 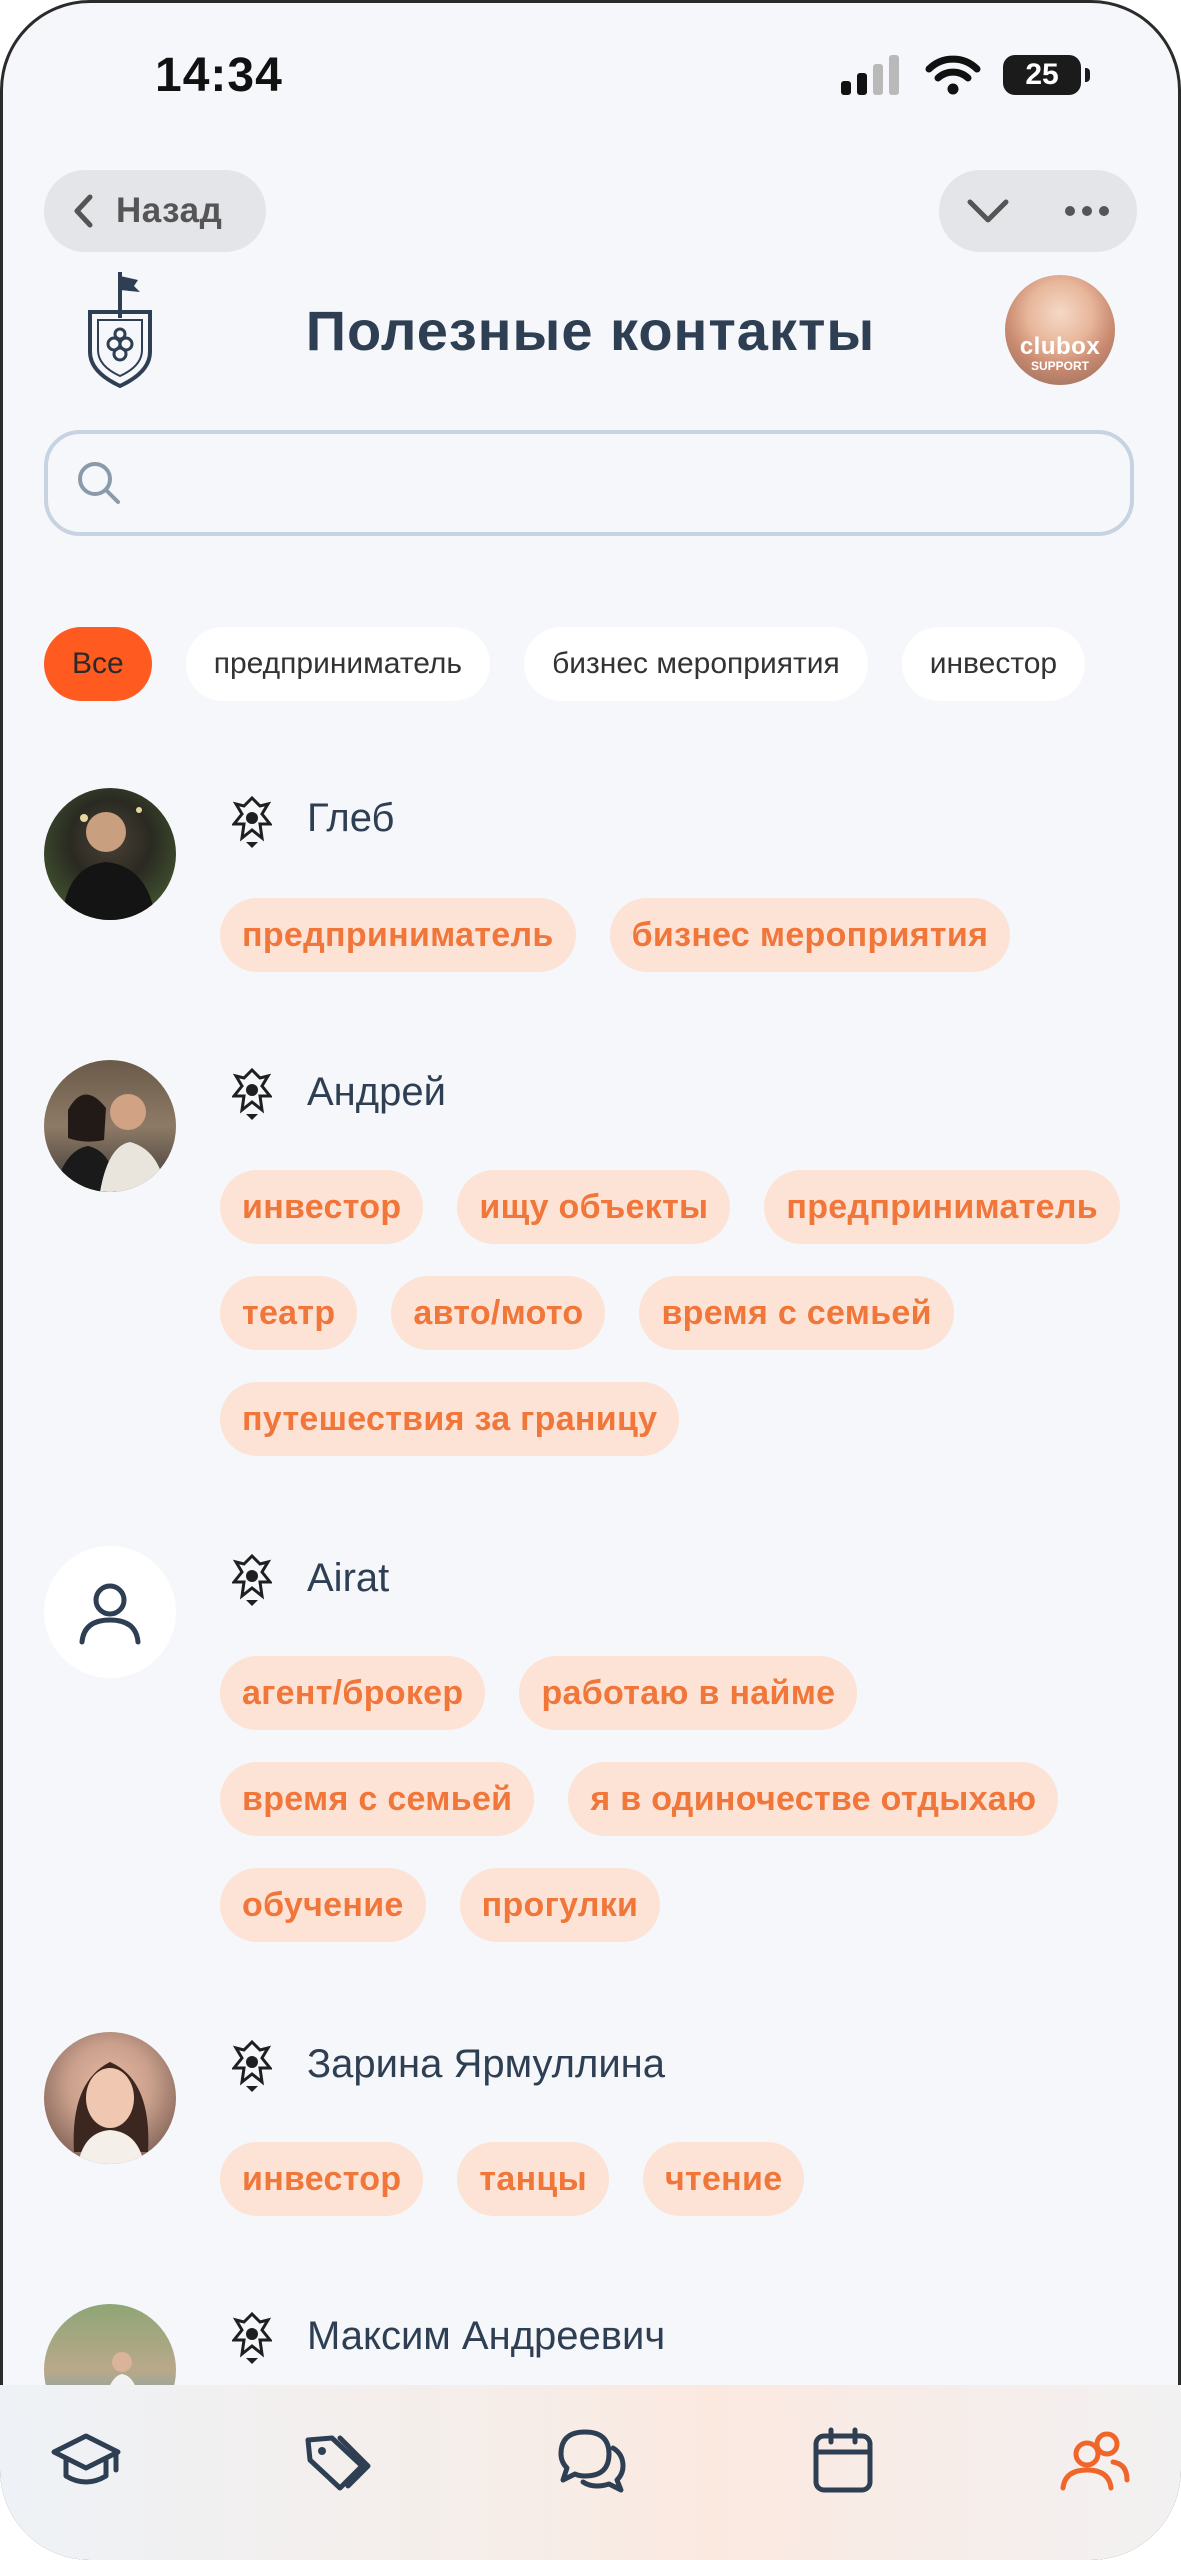 I want to click on tags-icon, so click(x=338, y=2463).